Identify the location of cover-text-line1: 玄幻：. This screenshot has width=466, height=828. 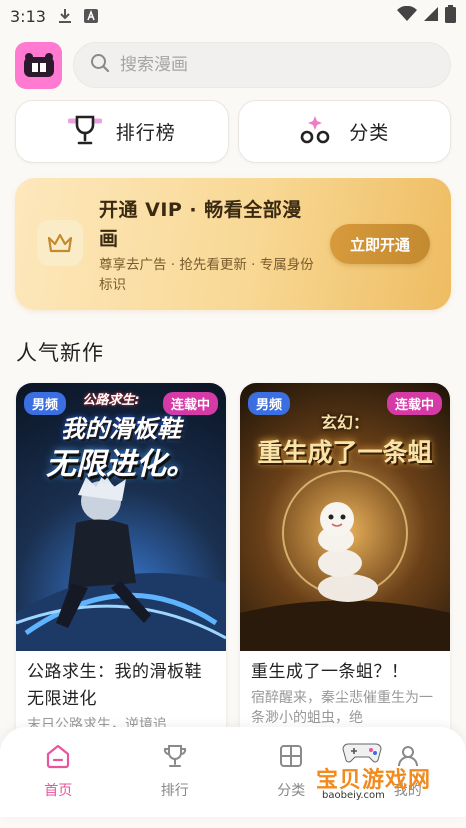
(344, 422).